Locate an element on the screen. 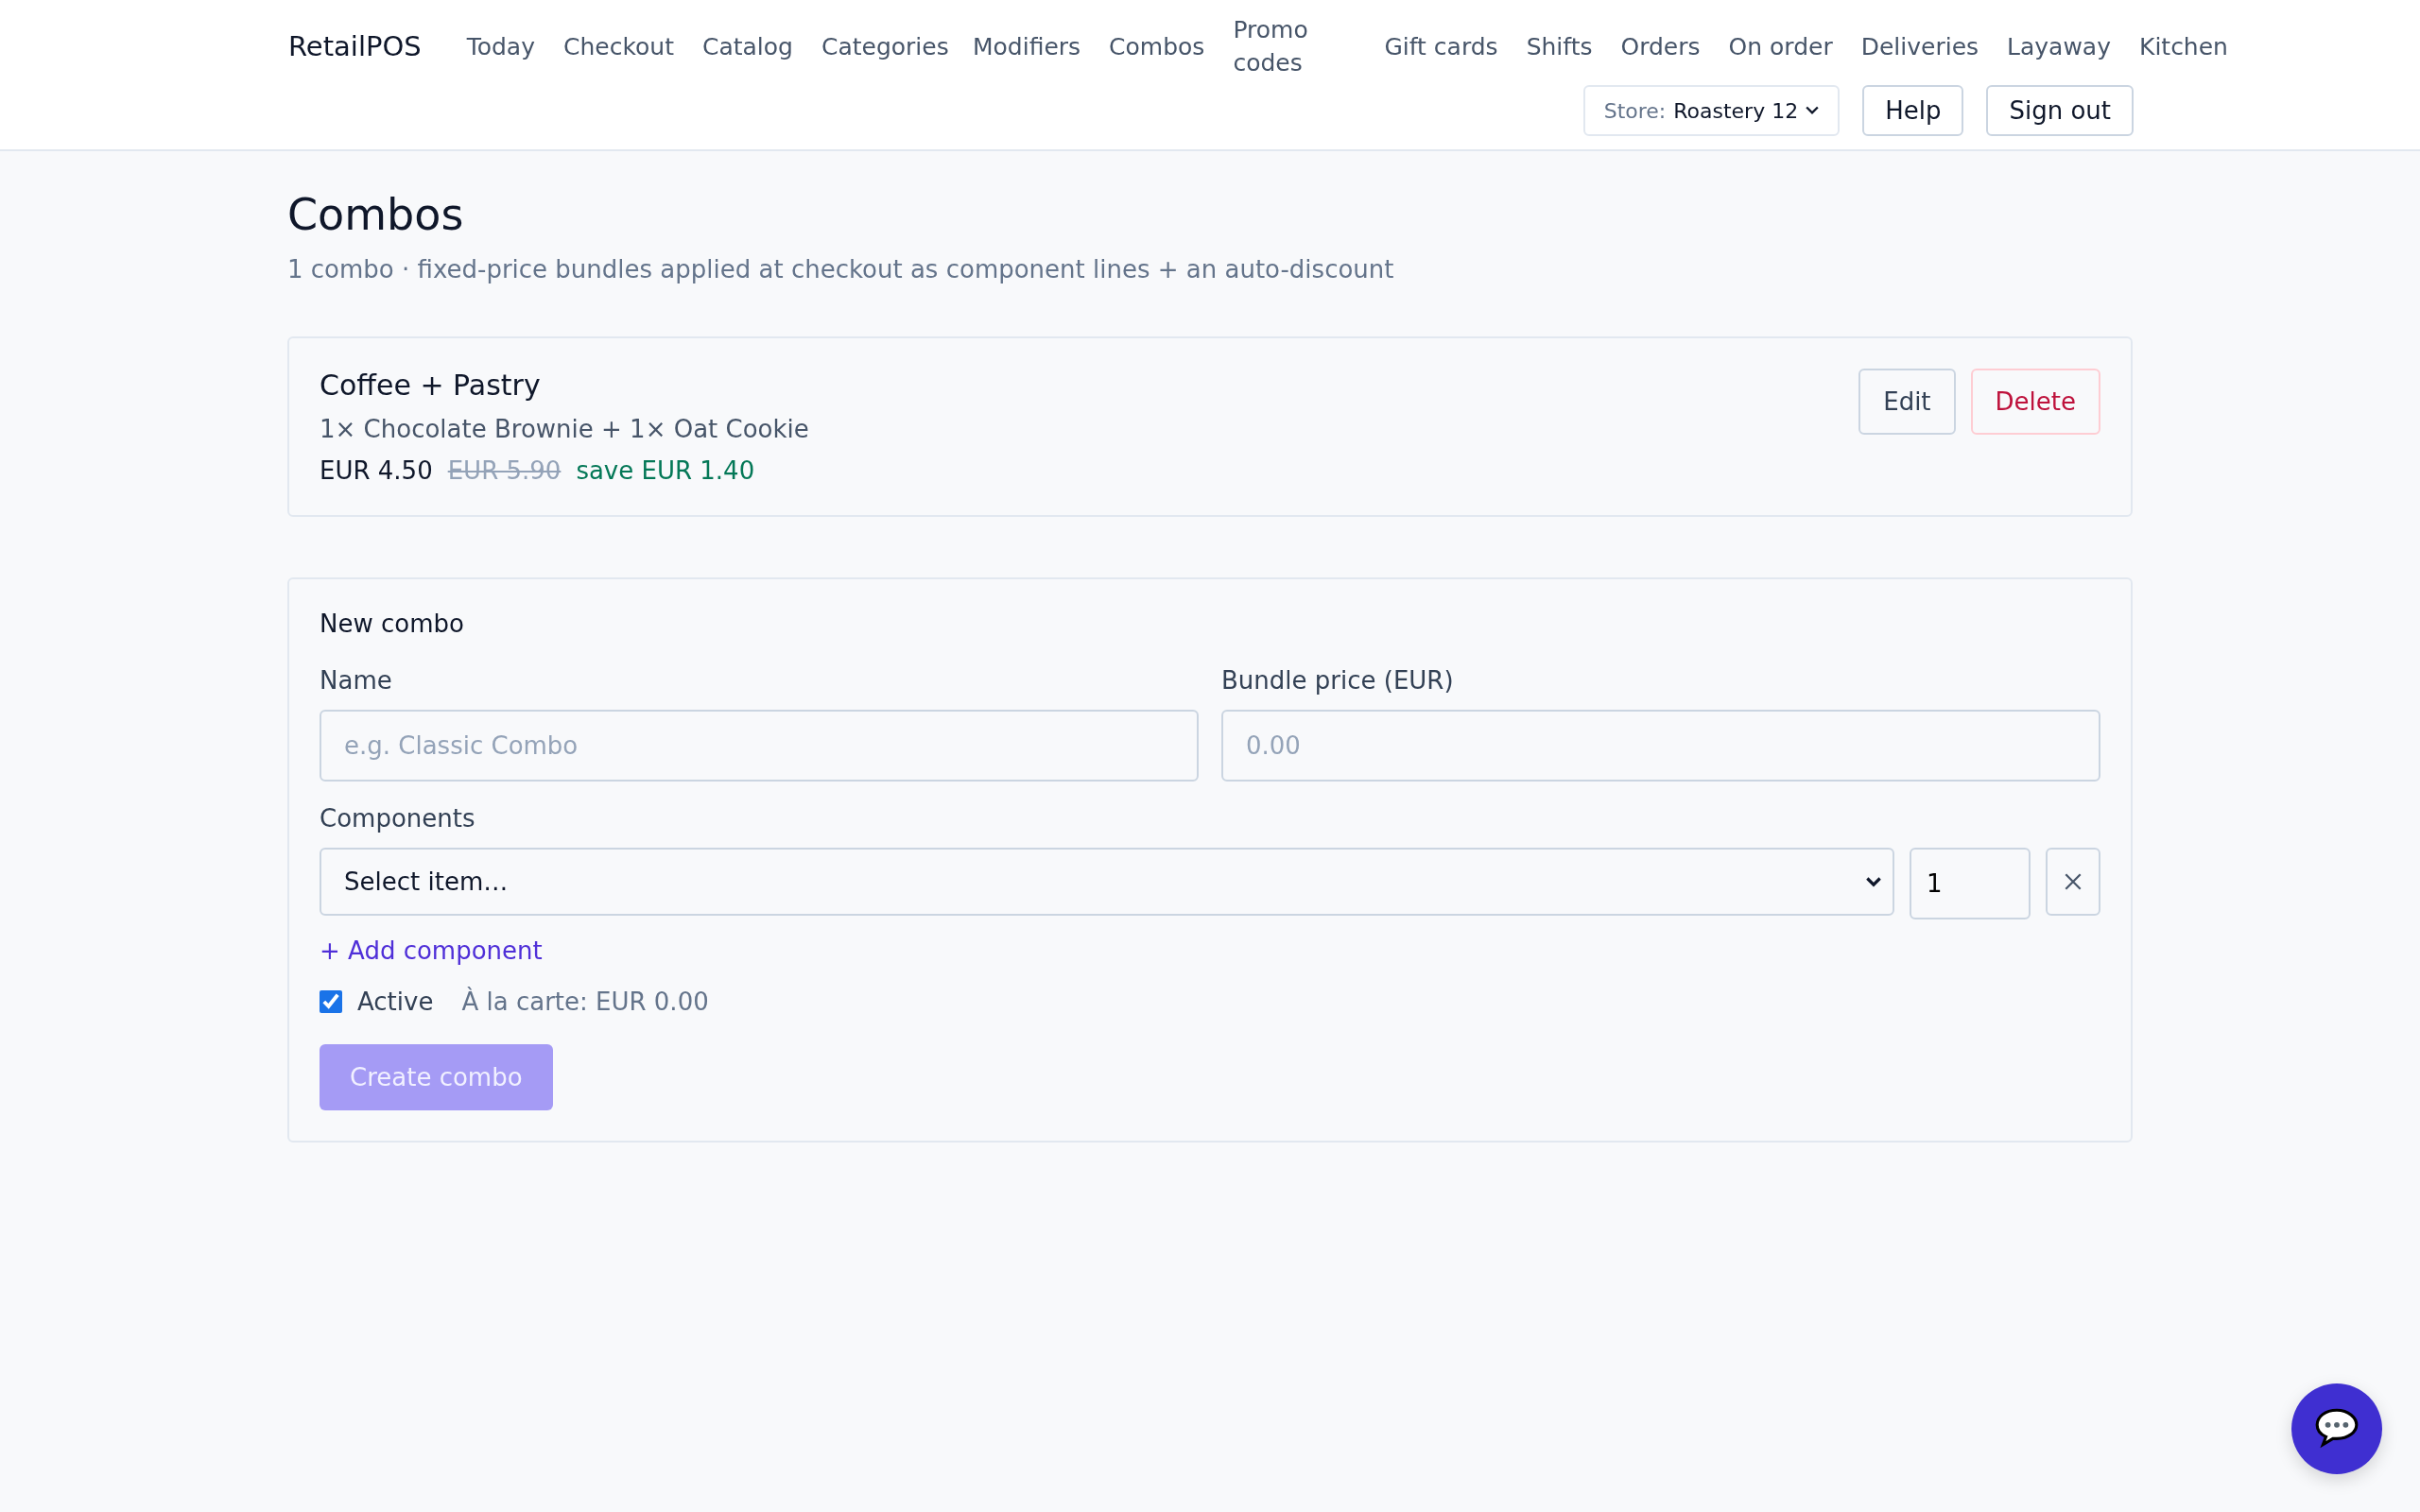  nav-link: Catalog is located at coordinates (747, 46).